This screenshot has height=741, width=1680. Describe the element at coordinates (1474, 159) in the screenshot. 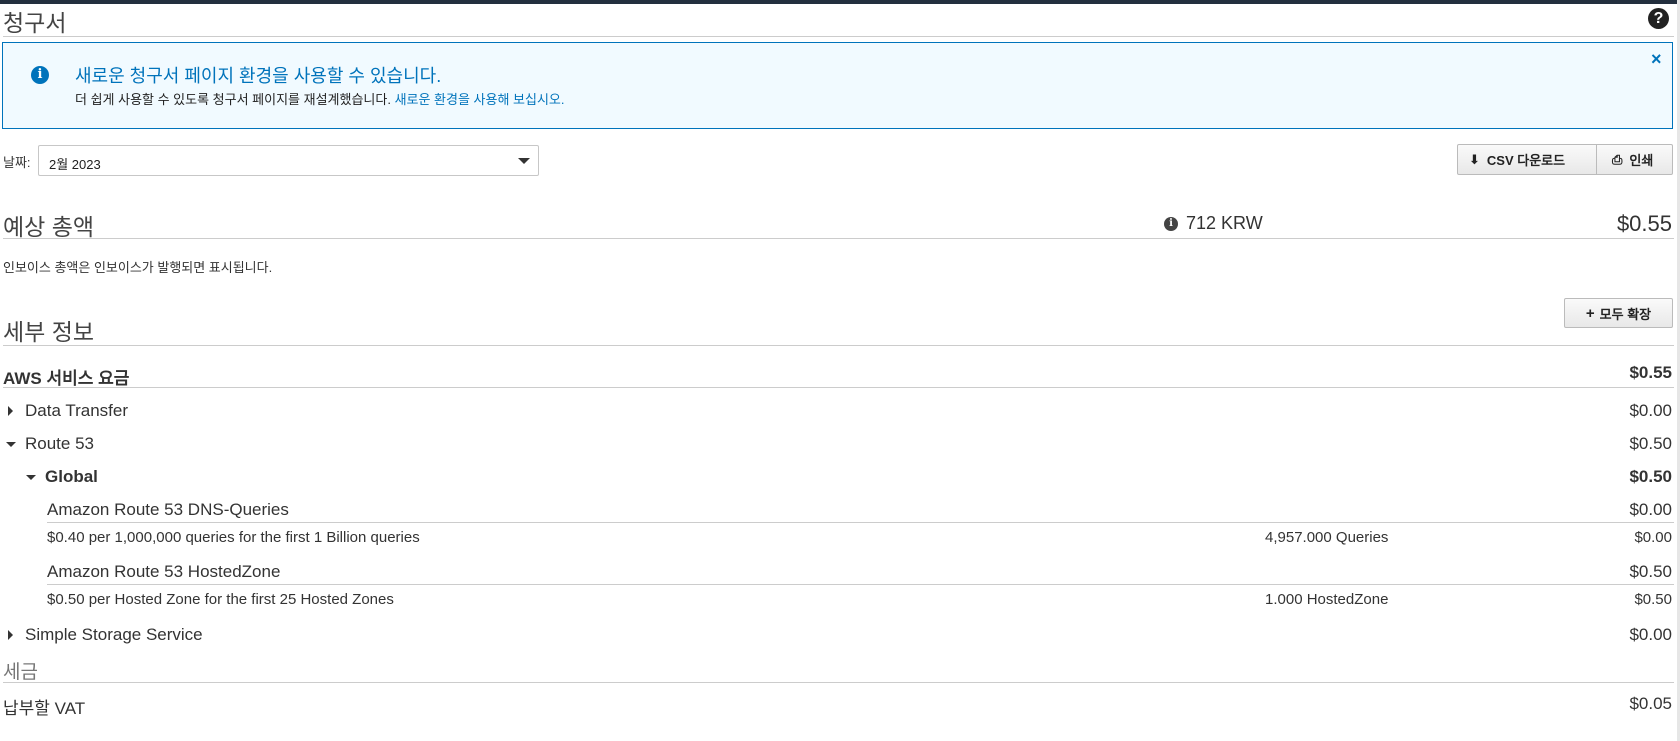

I see `download-icon: ⬇` at that location.